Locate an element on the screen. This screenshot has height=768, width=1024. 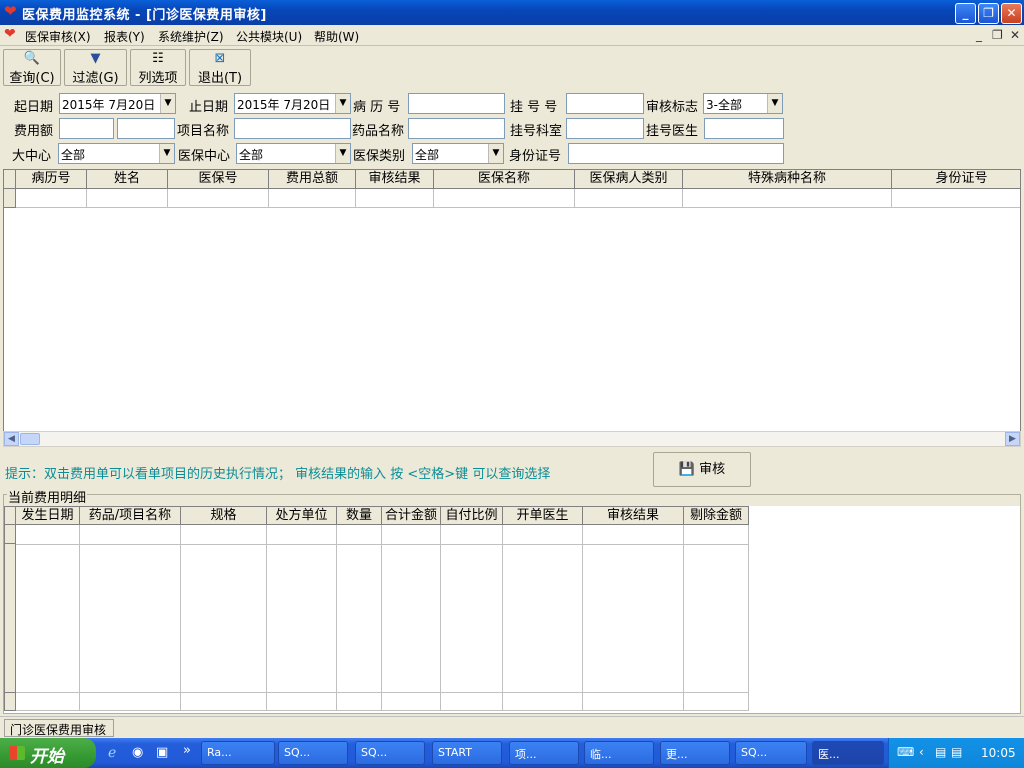
keyboard-icon: ⌨ is located at coordinates (905, 752).